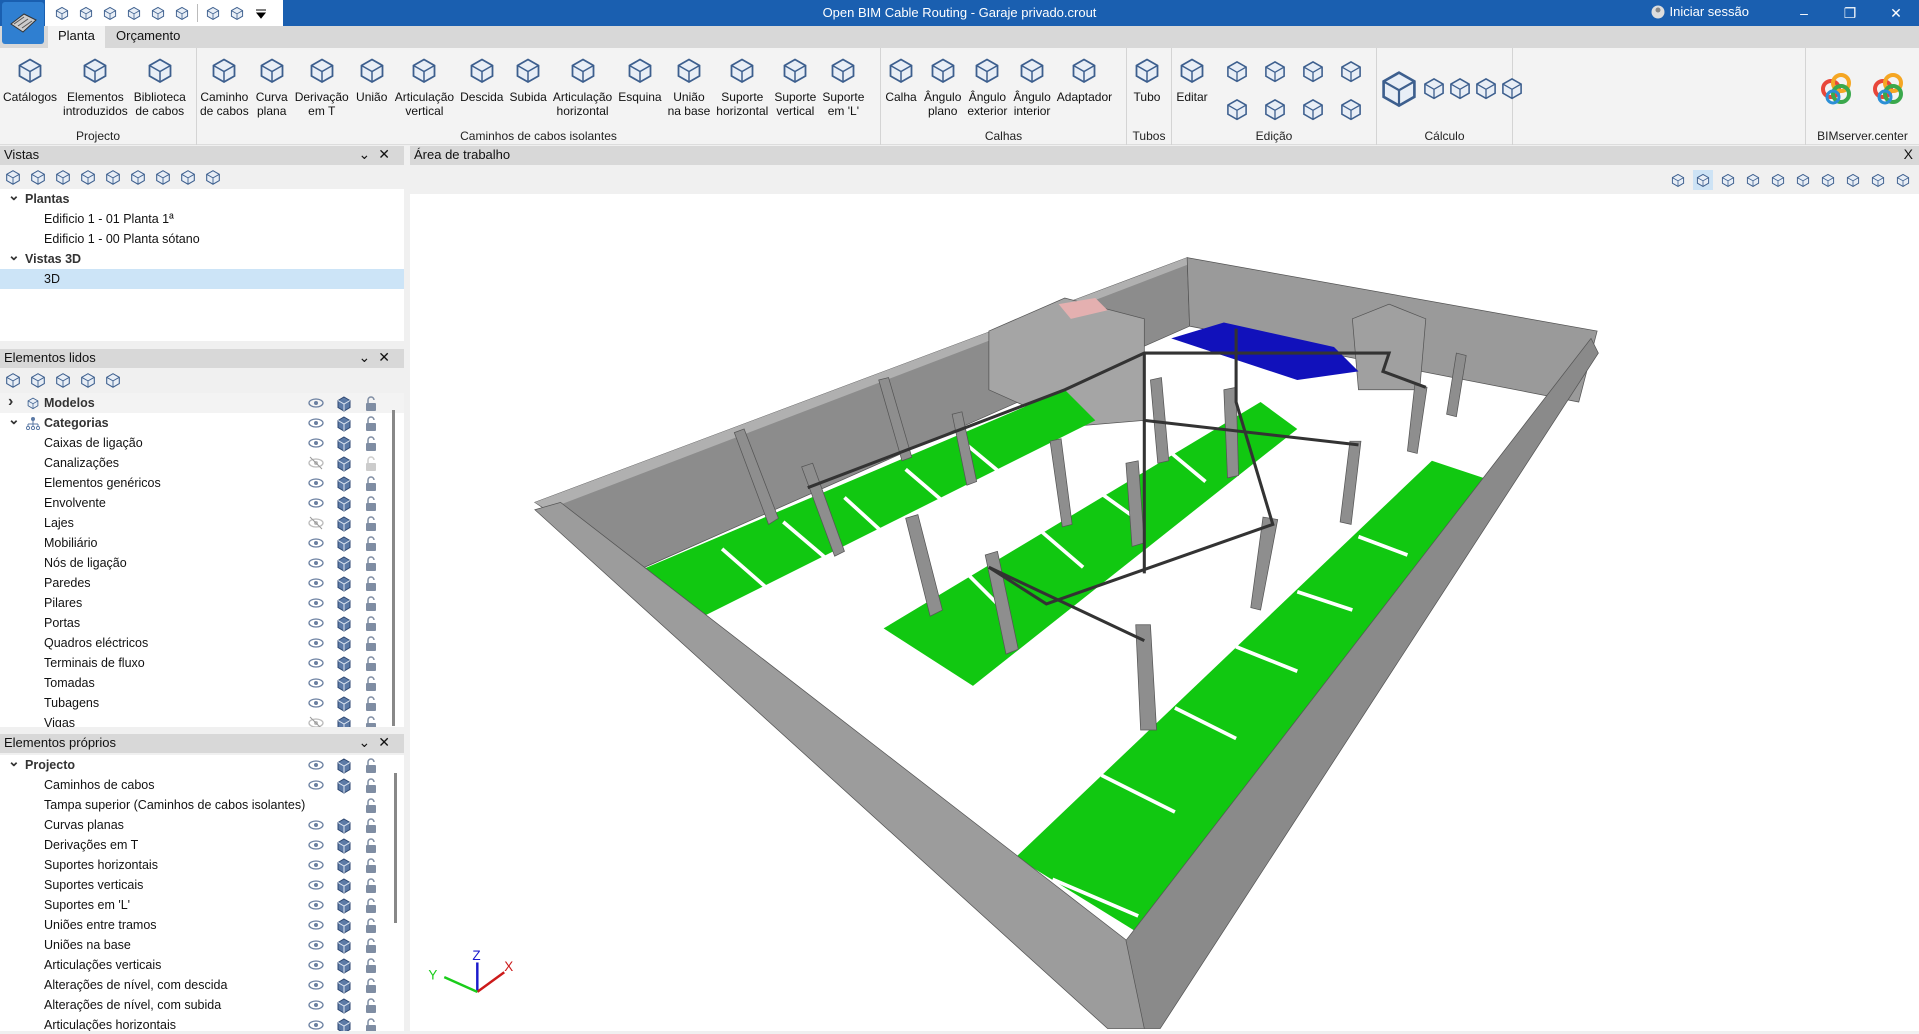 Image resolution: width=1919 pixels, height=1034 pixels. Describe the element at coordinates (23, 23) in the screenshot. I see `app-menu-button` at that location.